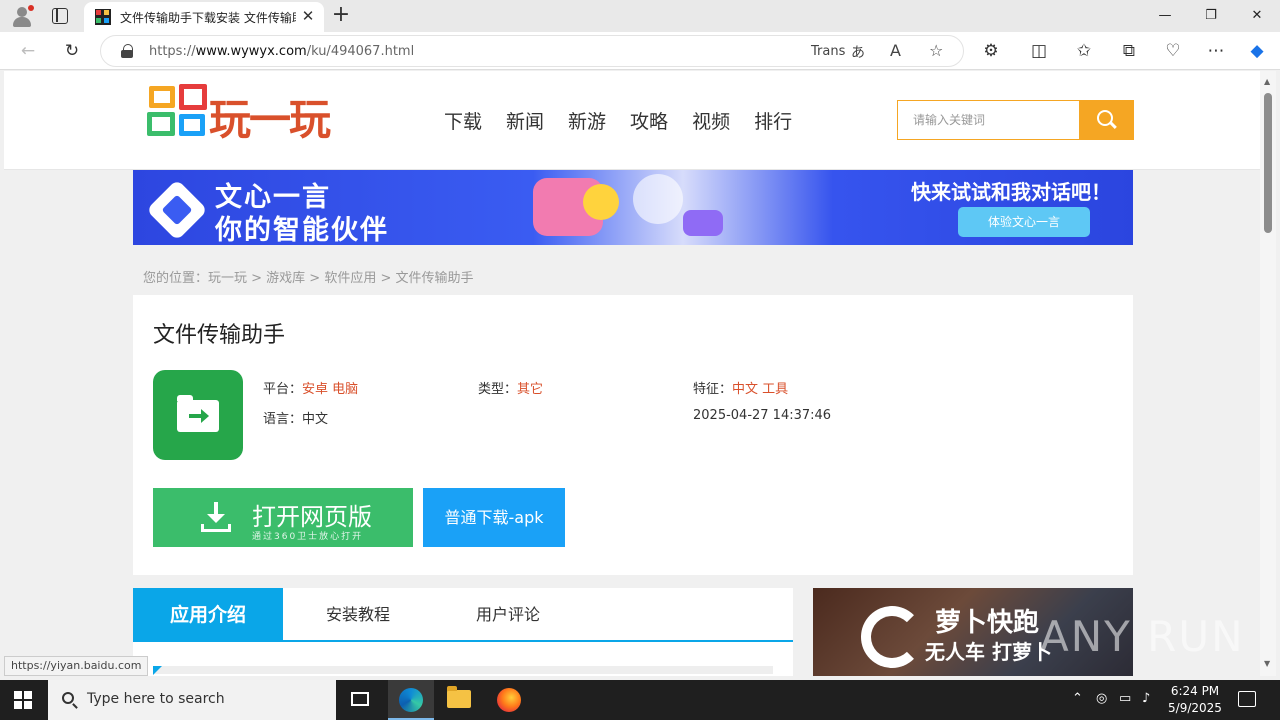 The width and height of the screenshot is (1280, 720). What do you see at coordinates (341, 15) in the screenshot?
I see `new-tab-button: +` at bounding box center [341, 15].